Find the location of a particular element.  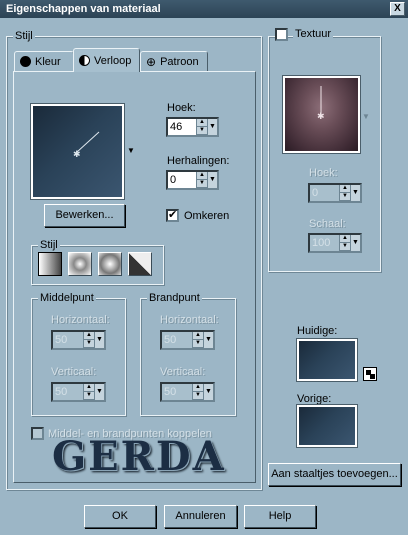

focal-vertical-spin-arrows: ▲ ▼ is located at coordinates (197, 392).